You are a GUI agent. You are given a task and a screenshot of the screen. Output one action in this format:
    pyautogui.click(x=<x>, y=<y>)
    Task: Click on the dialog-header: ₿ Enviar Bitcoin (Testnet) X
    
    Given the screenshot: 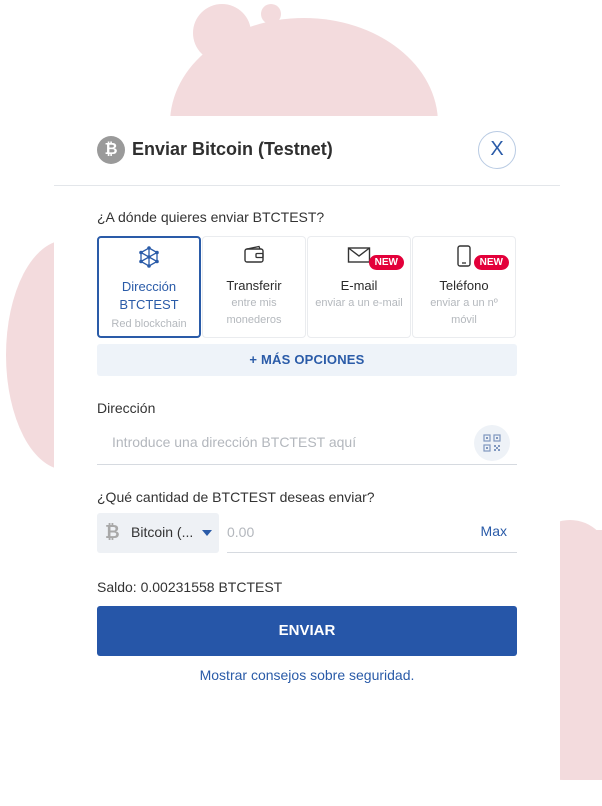 What is the action you would take?
    pyautogui.click(x=307, y=151)
    